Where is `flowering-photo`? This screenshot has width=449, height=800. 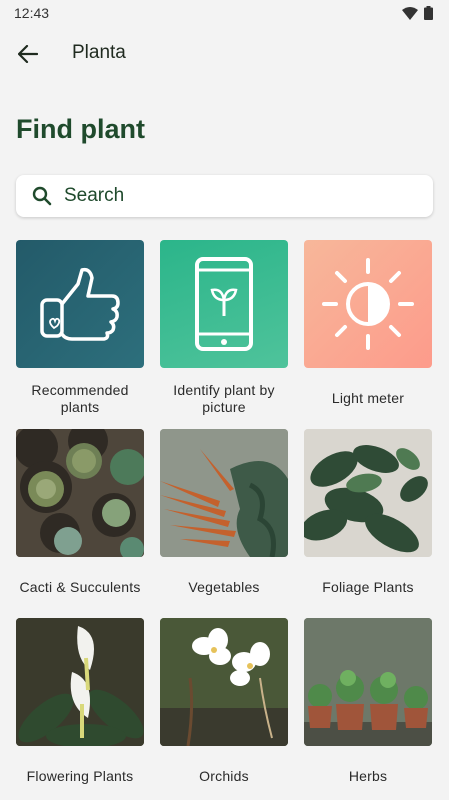 flowering-photo is located at coordinates (80, 682).